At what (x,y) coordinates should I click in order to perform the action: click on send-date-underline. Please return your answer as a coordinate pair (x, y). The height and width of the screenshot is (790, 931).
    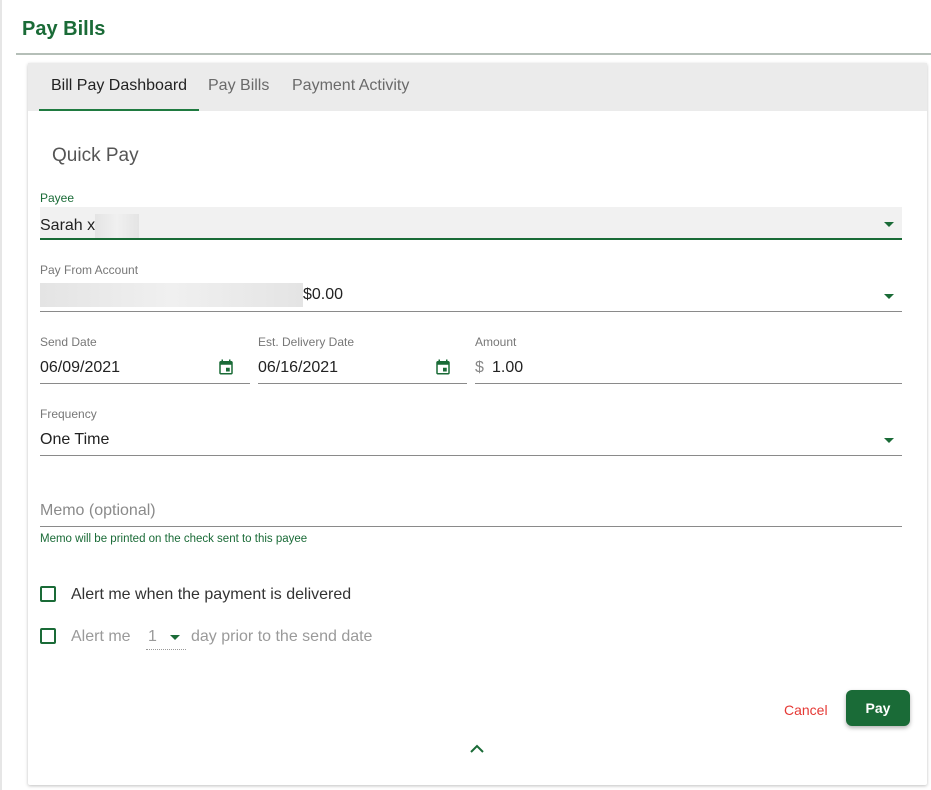
    Looking at the image, I should click on (145, 383).